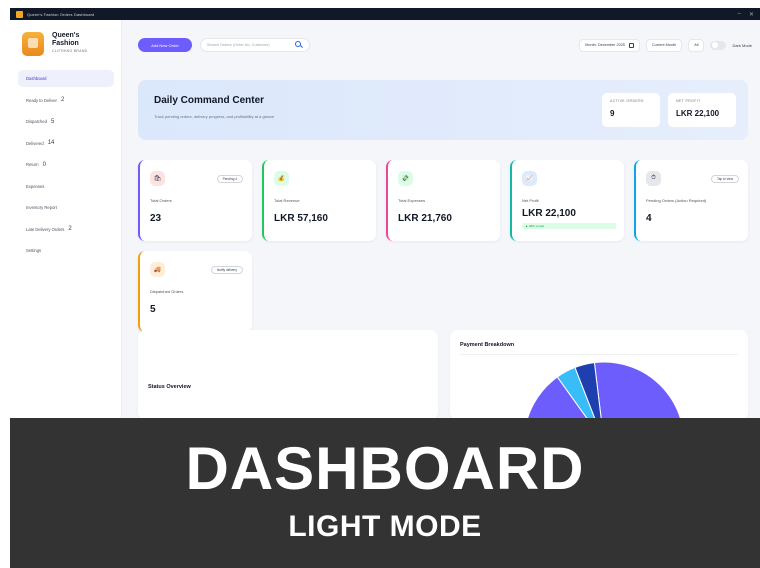  What do you see at coordinates (405, 178) in the screenshot?
I see `expense-icon: 💸` at bounding box center [405, 178].